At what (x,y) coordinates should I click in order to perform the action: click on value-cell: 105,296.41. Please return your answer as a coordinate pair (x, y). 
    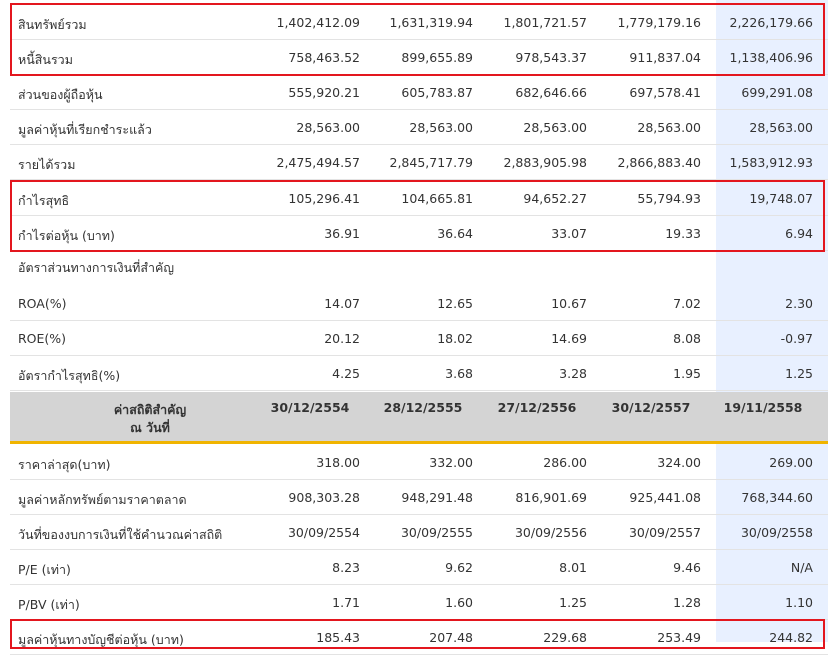
    Looking at the image, I should click on (324, 198).